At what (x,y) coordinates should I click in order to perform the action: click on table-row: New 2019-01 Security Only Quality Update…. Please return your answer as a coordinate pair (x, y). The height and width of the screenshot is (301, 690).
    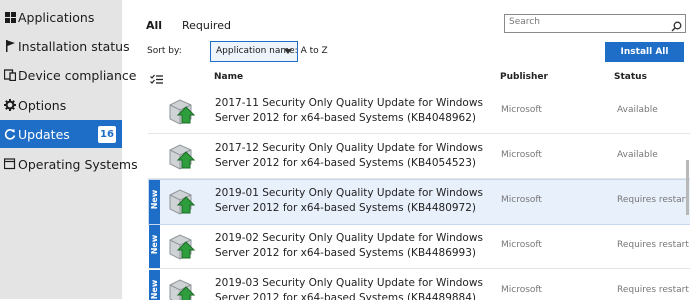
    Looking at the image, I should click on (419, 202).